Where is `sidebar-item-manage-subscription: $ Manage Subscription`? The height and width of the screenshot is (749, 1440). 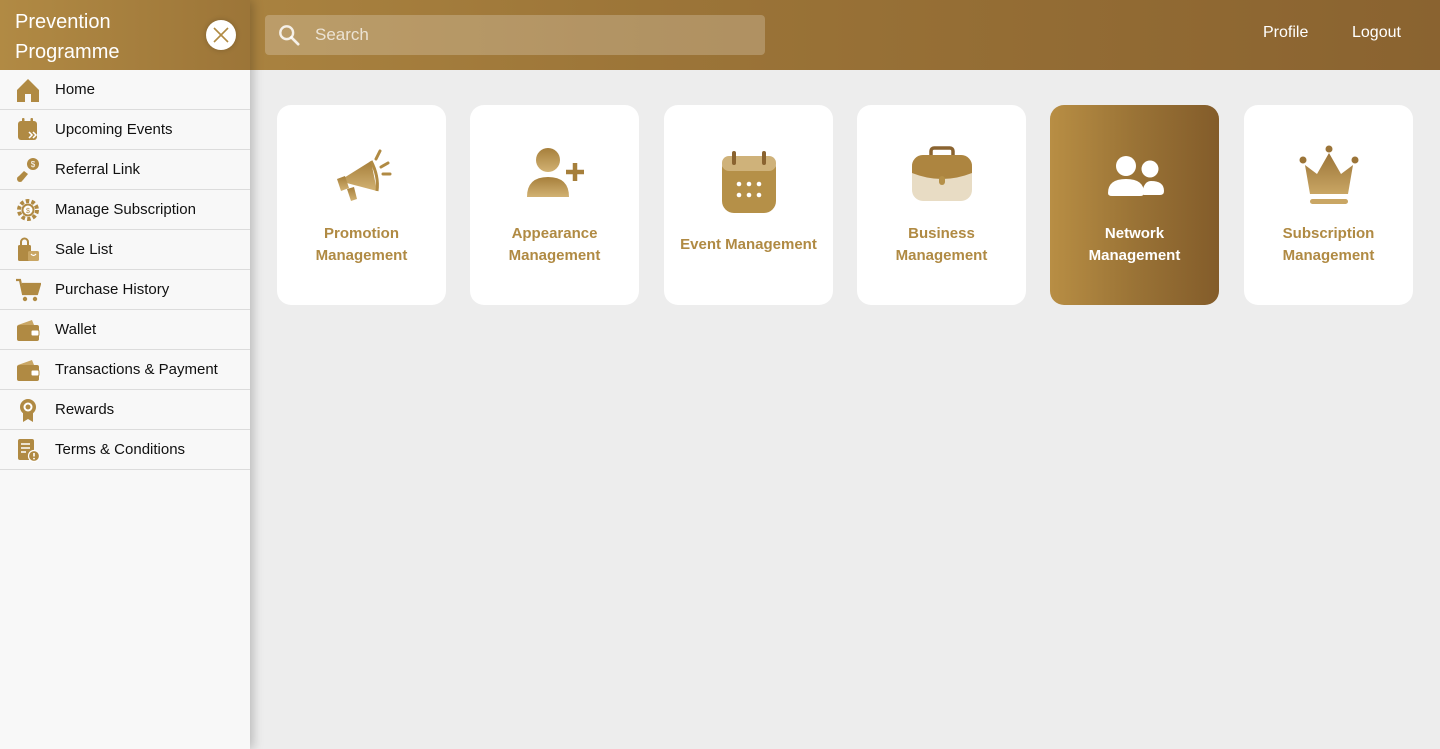
sidebar-item-manage-subscription: $ Manage Subscription is located at coordinates (125, 210).